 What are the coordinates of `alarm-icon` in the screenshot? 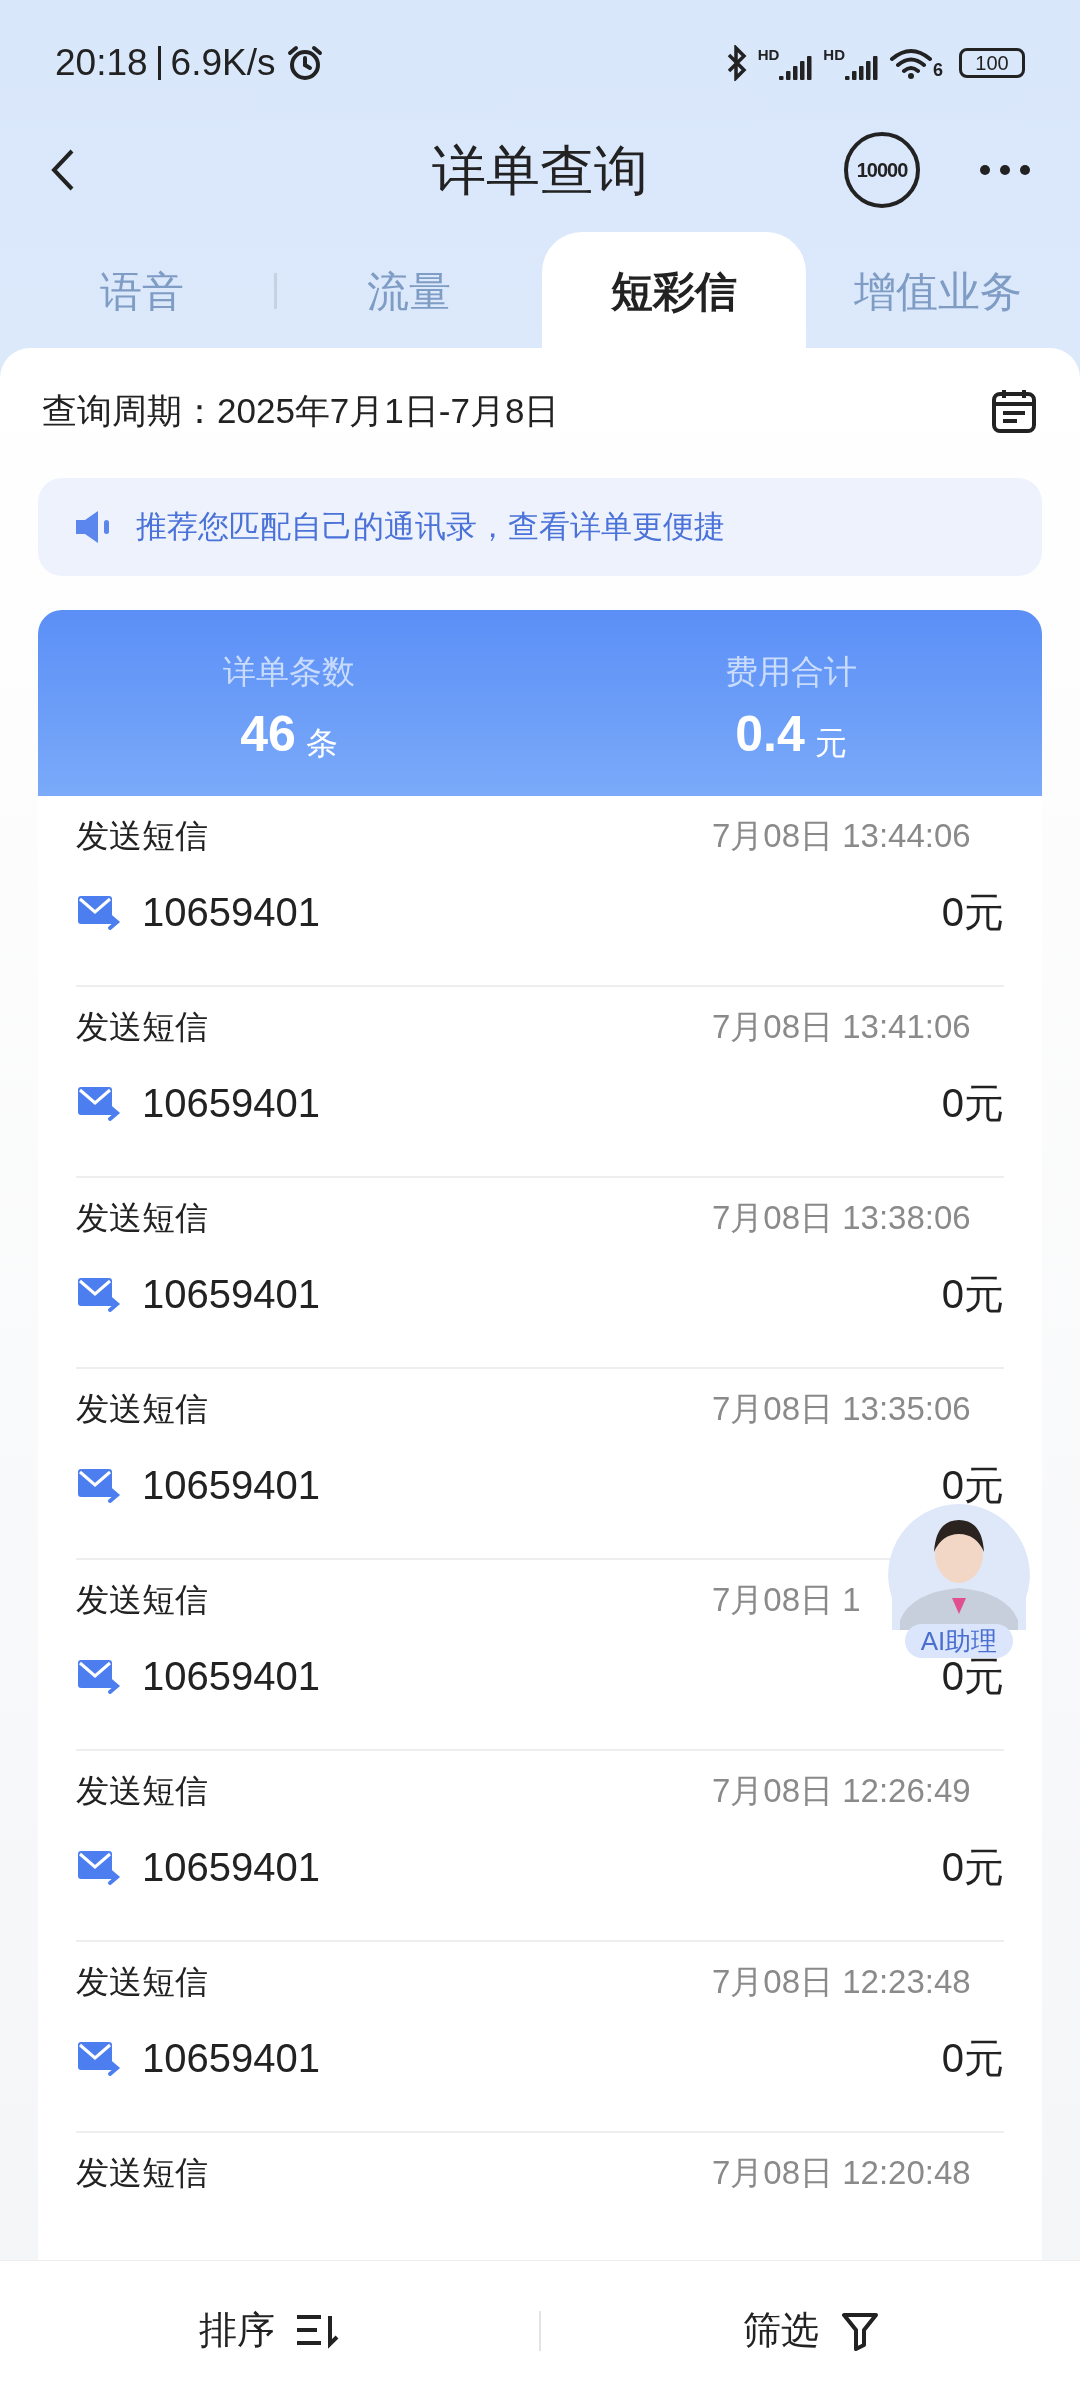 It's located at (304, 63).